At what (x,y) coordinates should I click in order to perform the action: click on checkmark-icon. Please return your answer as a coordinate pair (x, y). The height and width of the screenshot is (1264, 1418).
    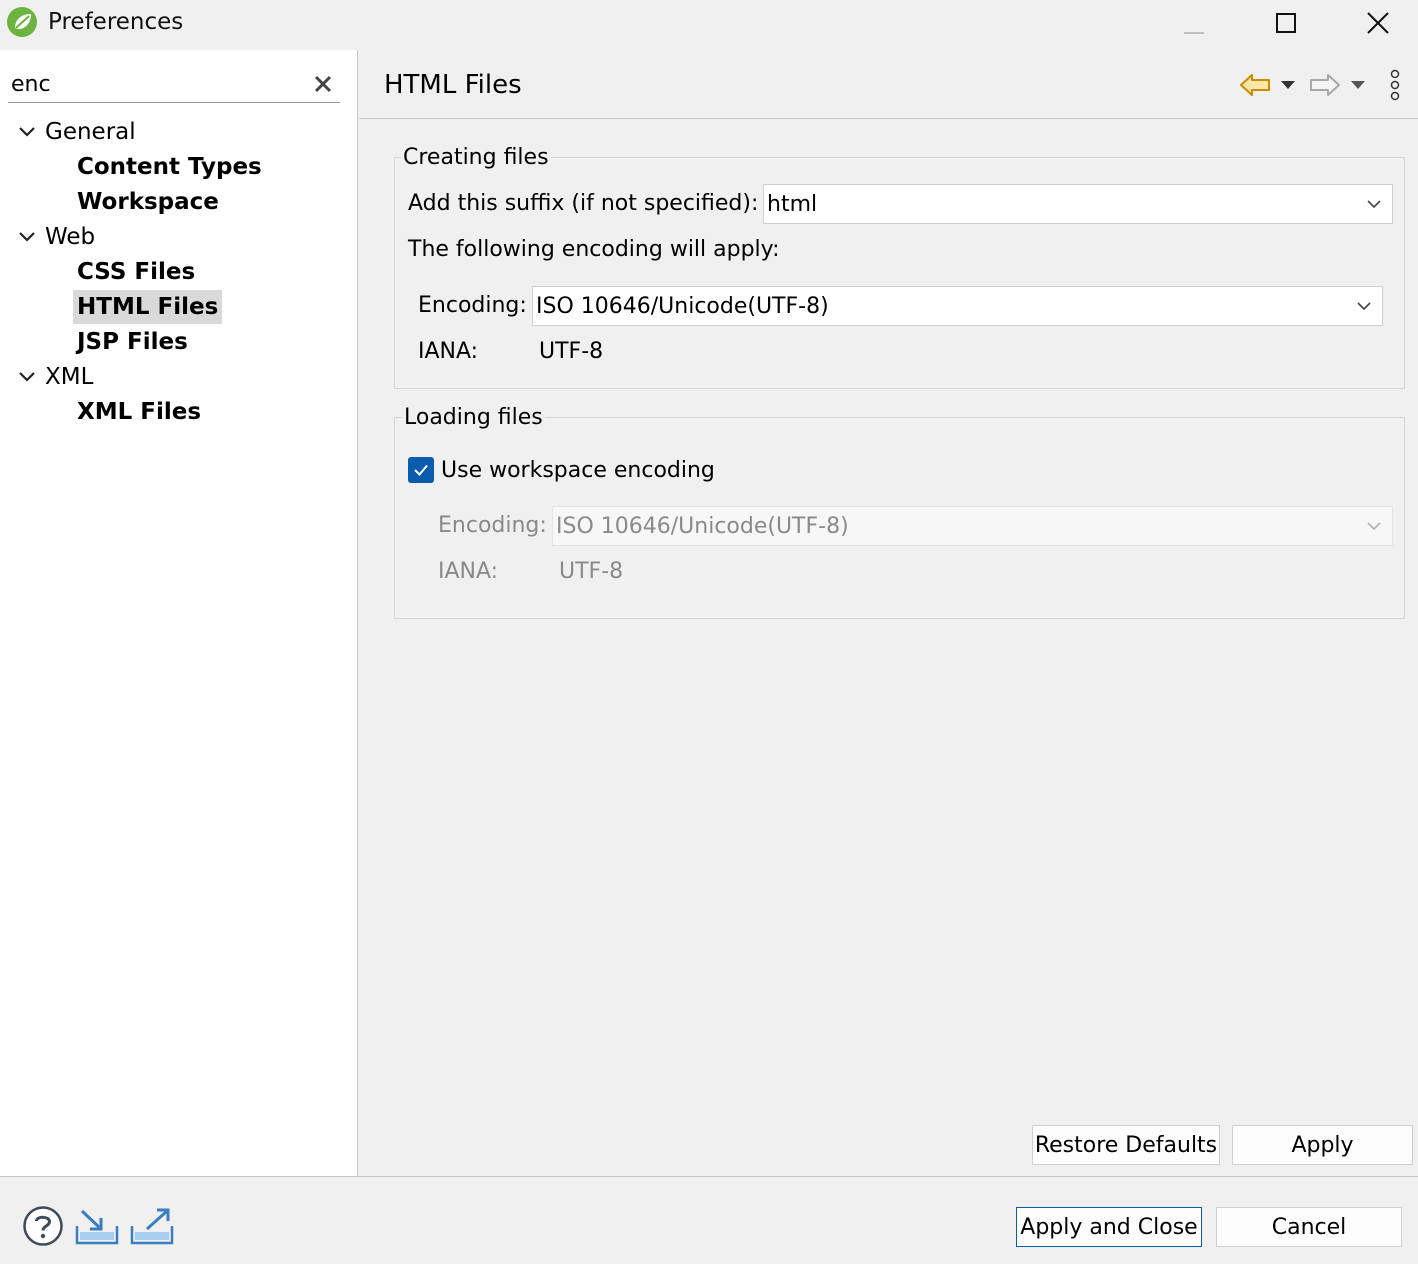
    Looking at the image, I should click on (421, 470).